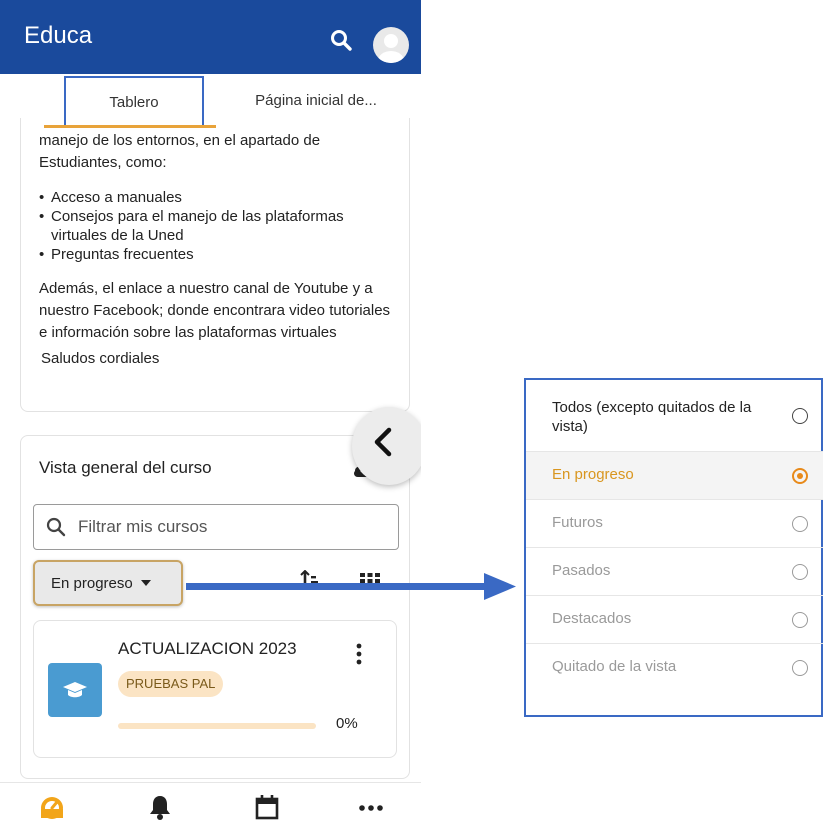  Describe the element at coordinates (125, 467) in the screenshot. I see `overview-title: Vista general del curso` at that location.